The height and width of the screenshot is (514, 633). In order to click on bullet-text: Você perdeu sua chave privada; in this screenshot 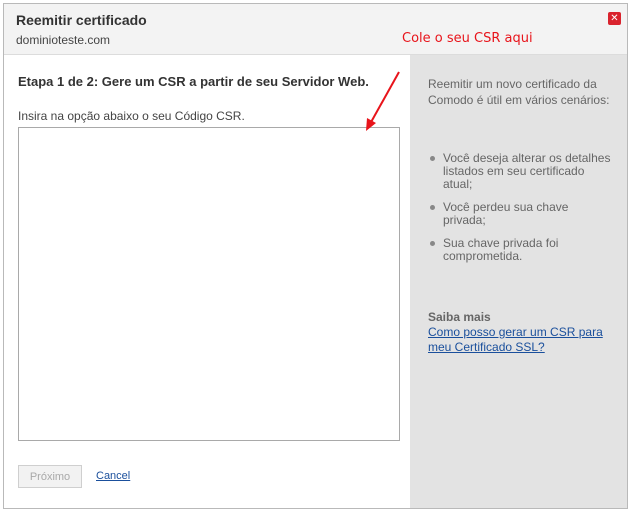, I will do `click(506, 213)`.